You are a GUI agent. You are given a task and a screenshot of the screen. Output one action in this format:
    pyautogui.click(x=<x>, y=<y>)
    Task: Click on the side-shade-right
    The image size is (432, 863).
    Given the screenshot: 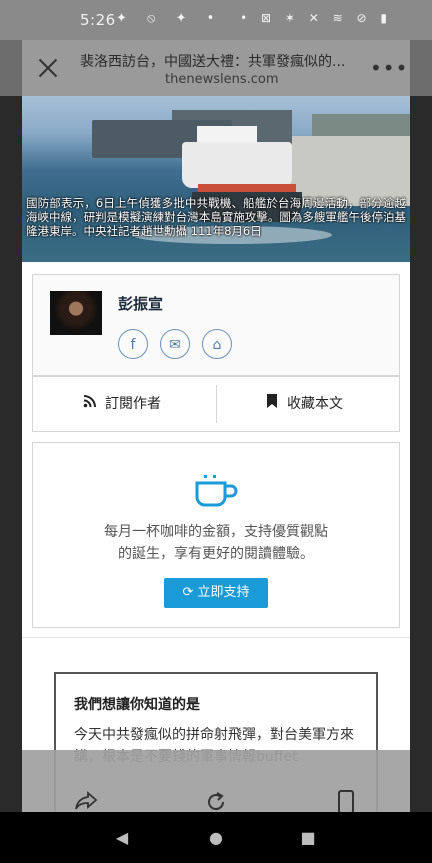 What is the action you would take?
    pyautogui.click(x=421, y=454)
    